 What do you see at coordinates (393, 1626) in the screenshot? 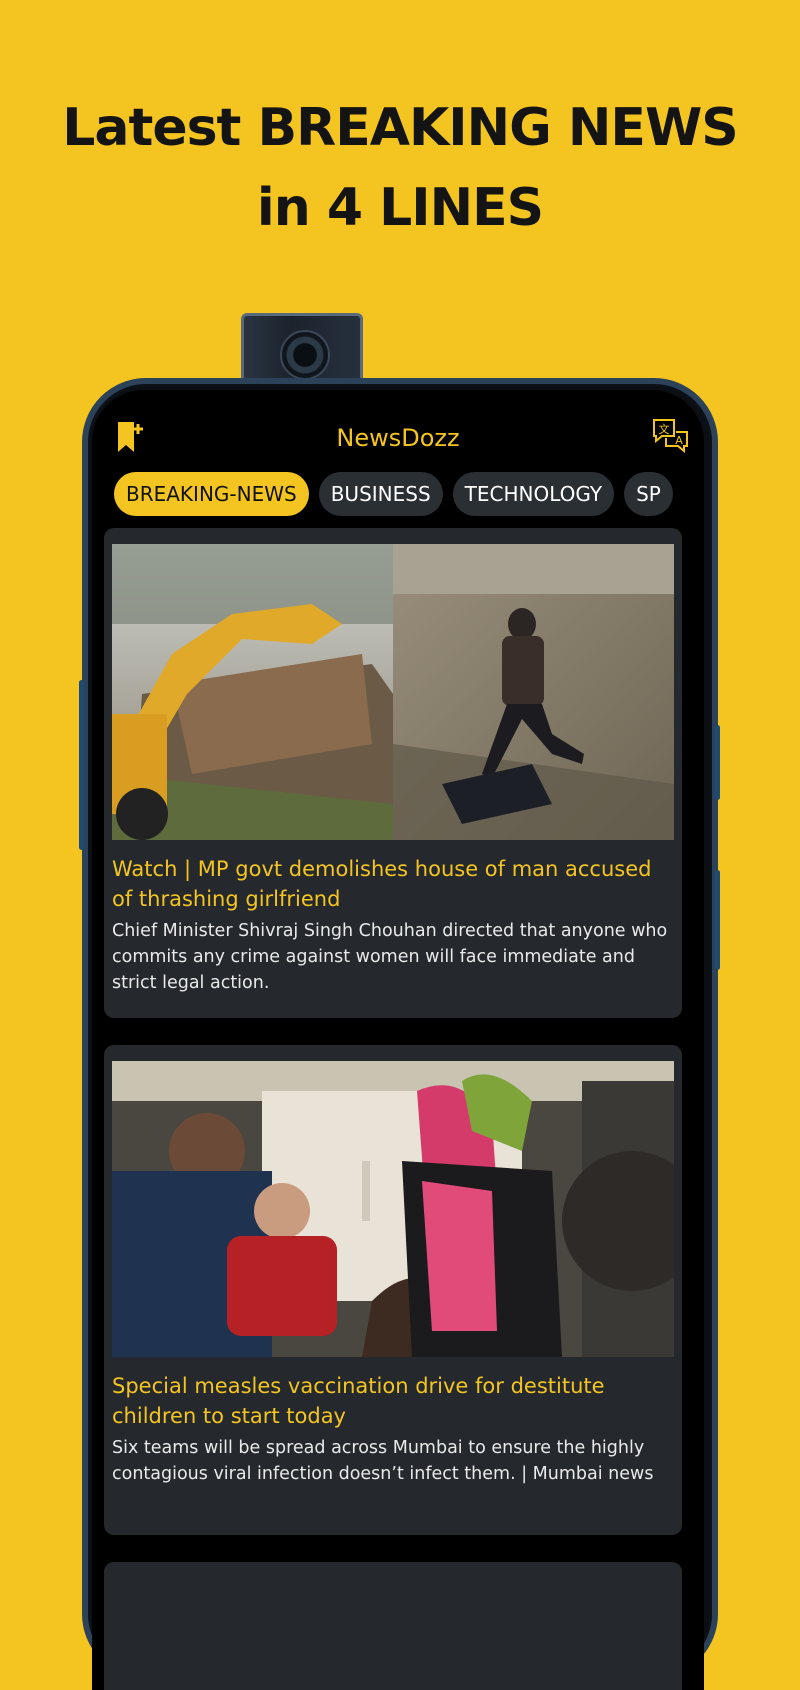
I see `news-card` at bounding box center [393, 1626].